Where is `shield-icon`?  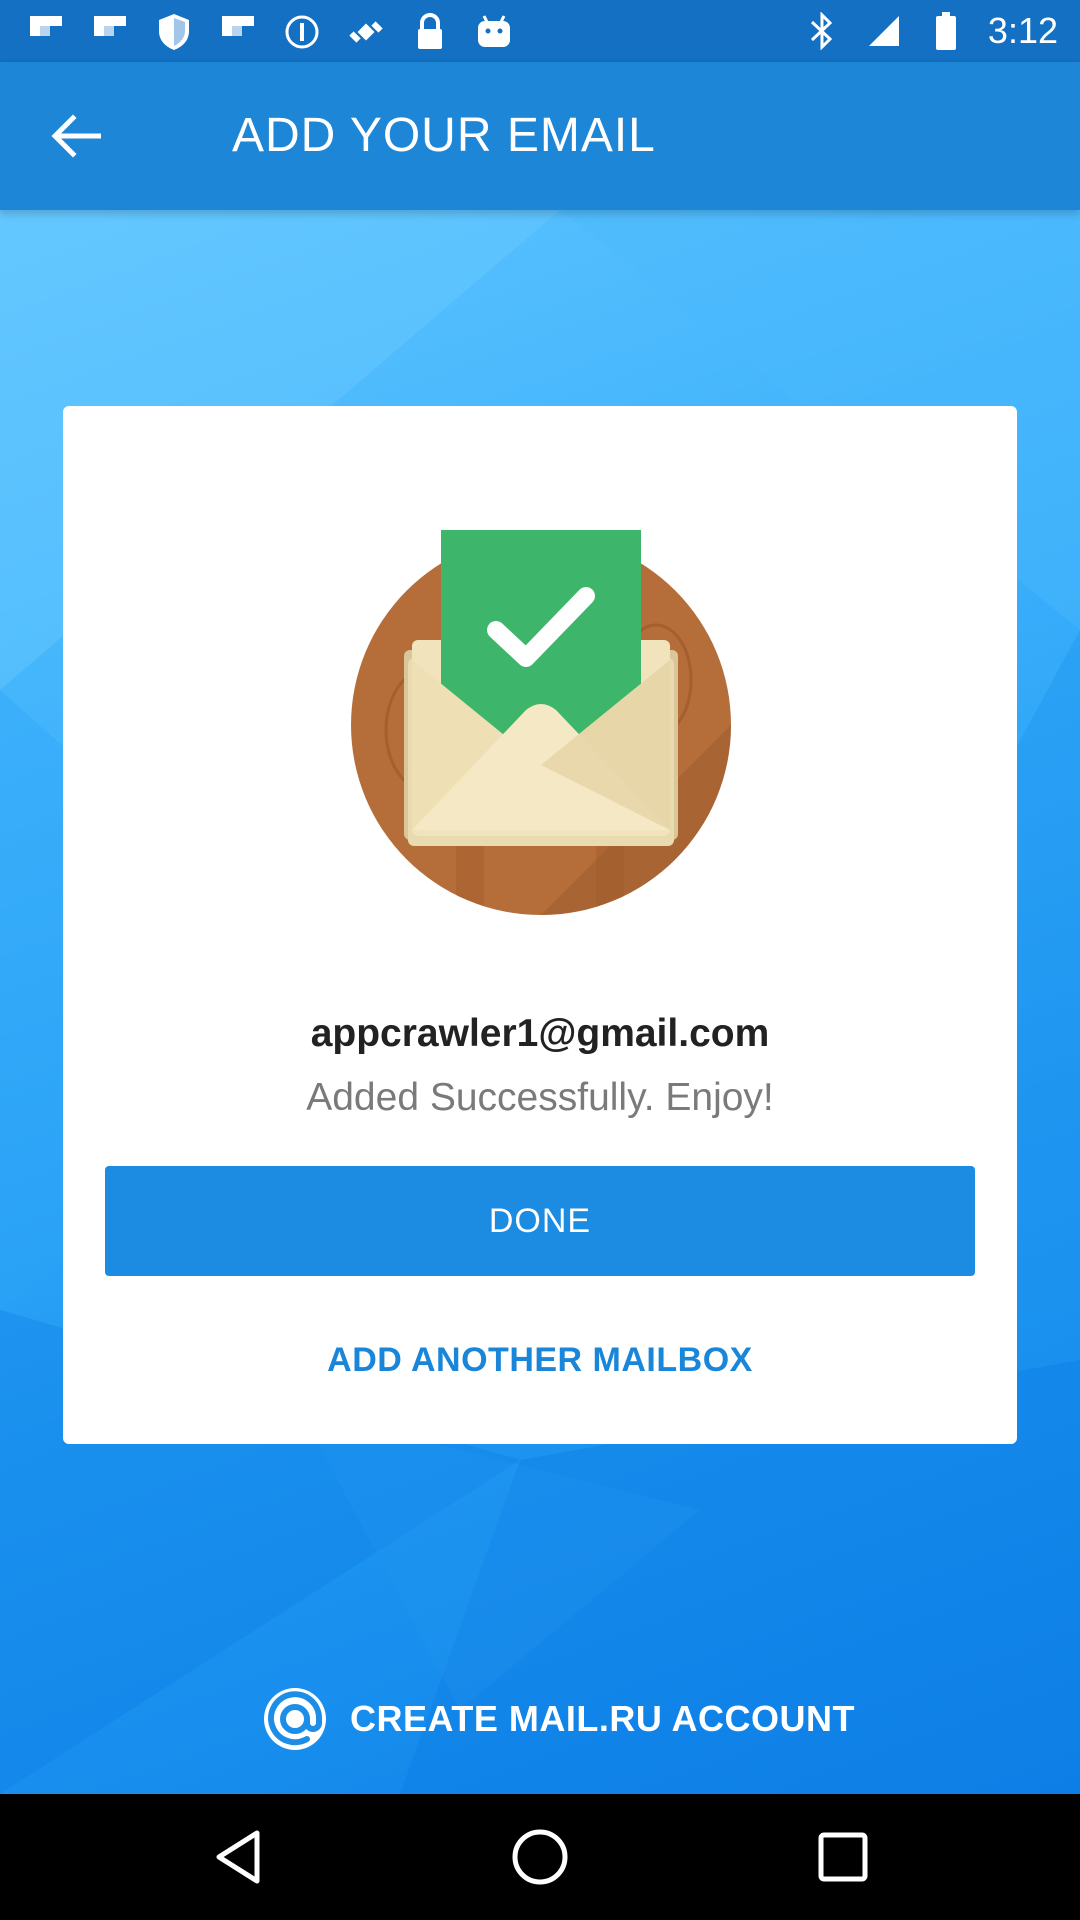
shield-icon is located at coordinates (174, 32).